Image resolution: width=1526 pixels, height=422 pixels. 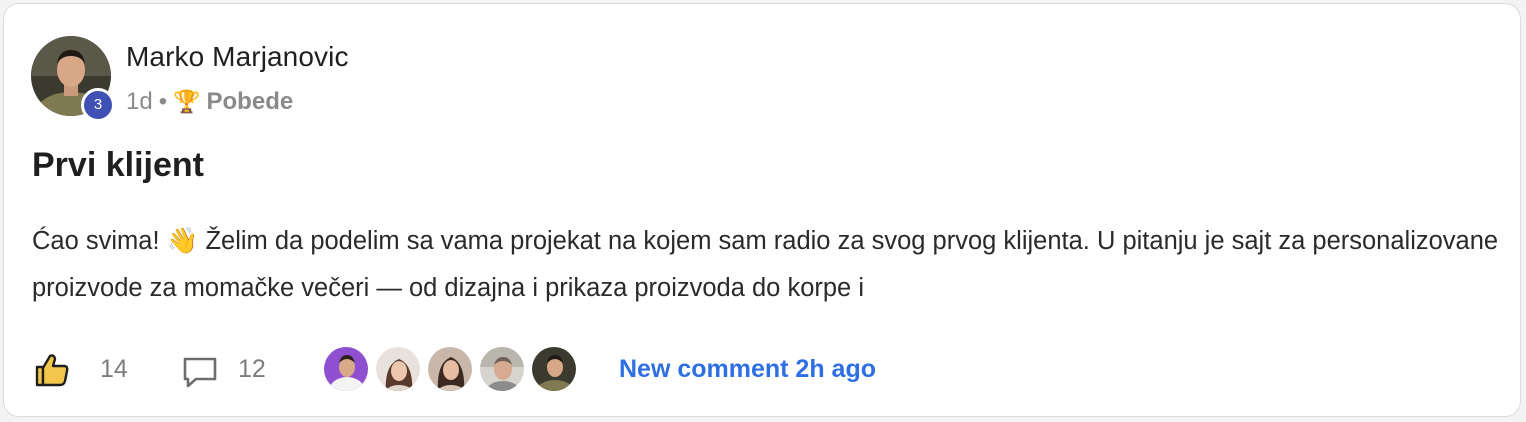 What do you see at coordinates (200, 372) in the screenshot?
I see `comment-icon` at bounding box center [200, 372].